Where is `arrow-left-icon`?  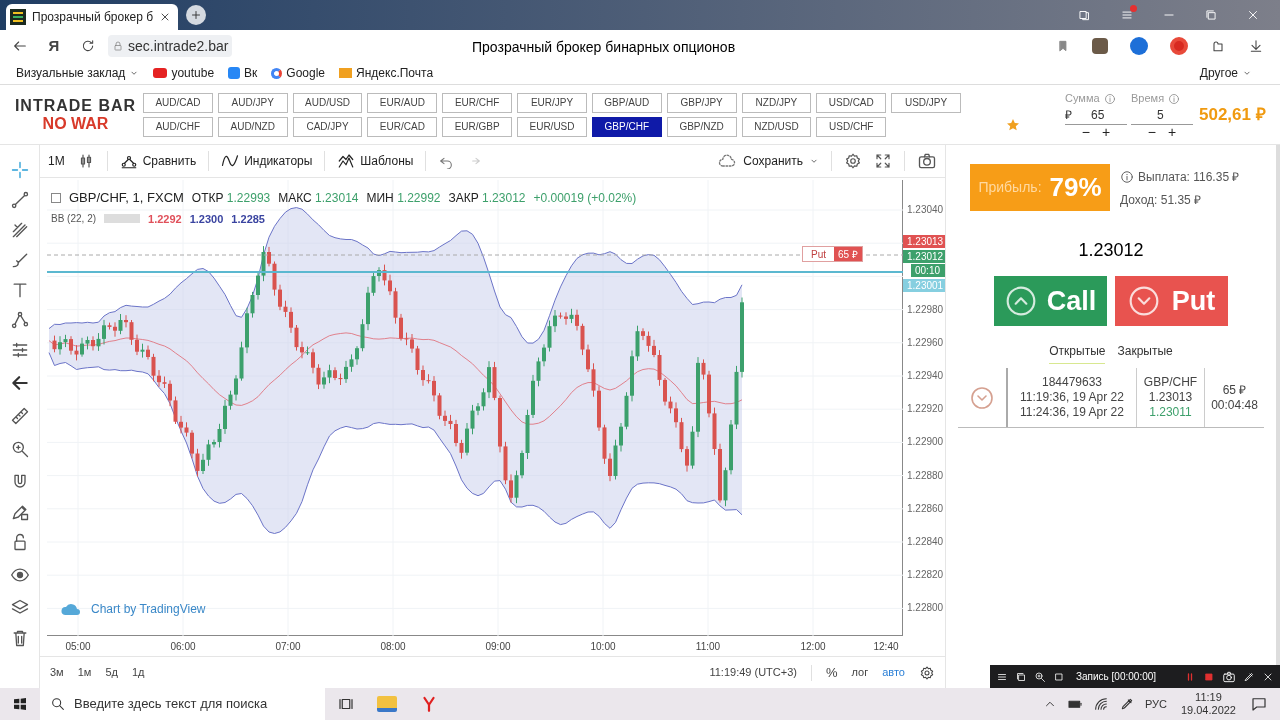 arrow-left-icon is located at coordinates (19, 383).